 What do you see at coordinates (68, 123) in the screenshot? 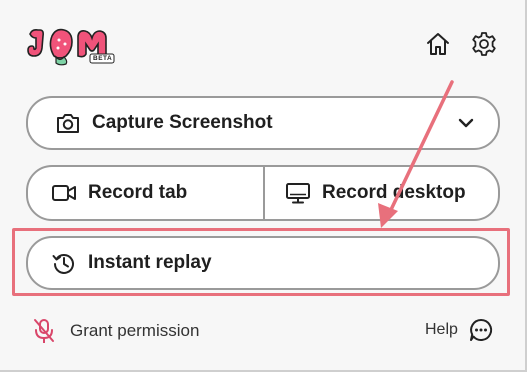
I see `camera-icon` at bounding box center [68, 123].